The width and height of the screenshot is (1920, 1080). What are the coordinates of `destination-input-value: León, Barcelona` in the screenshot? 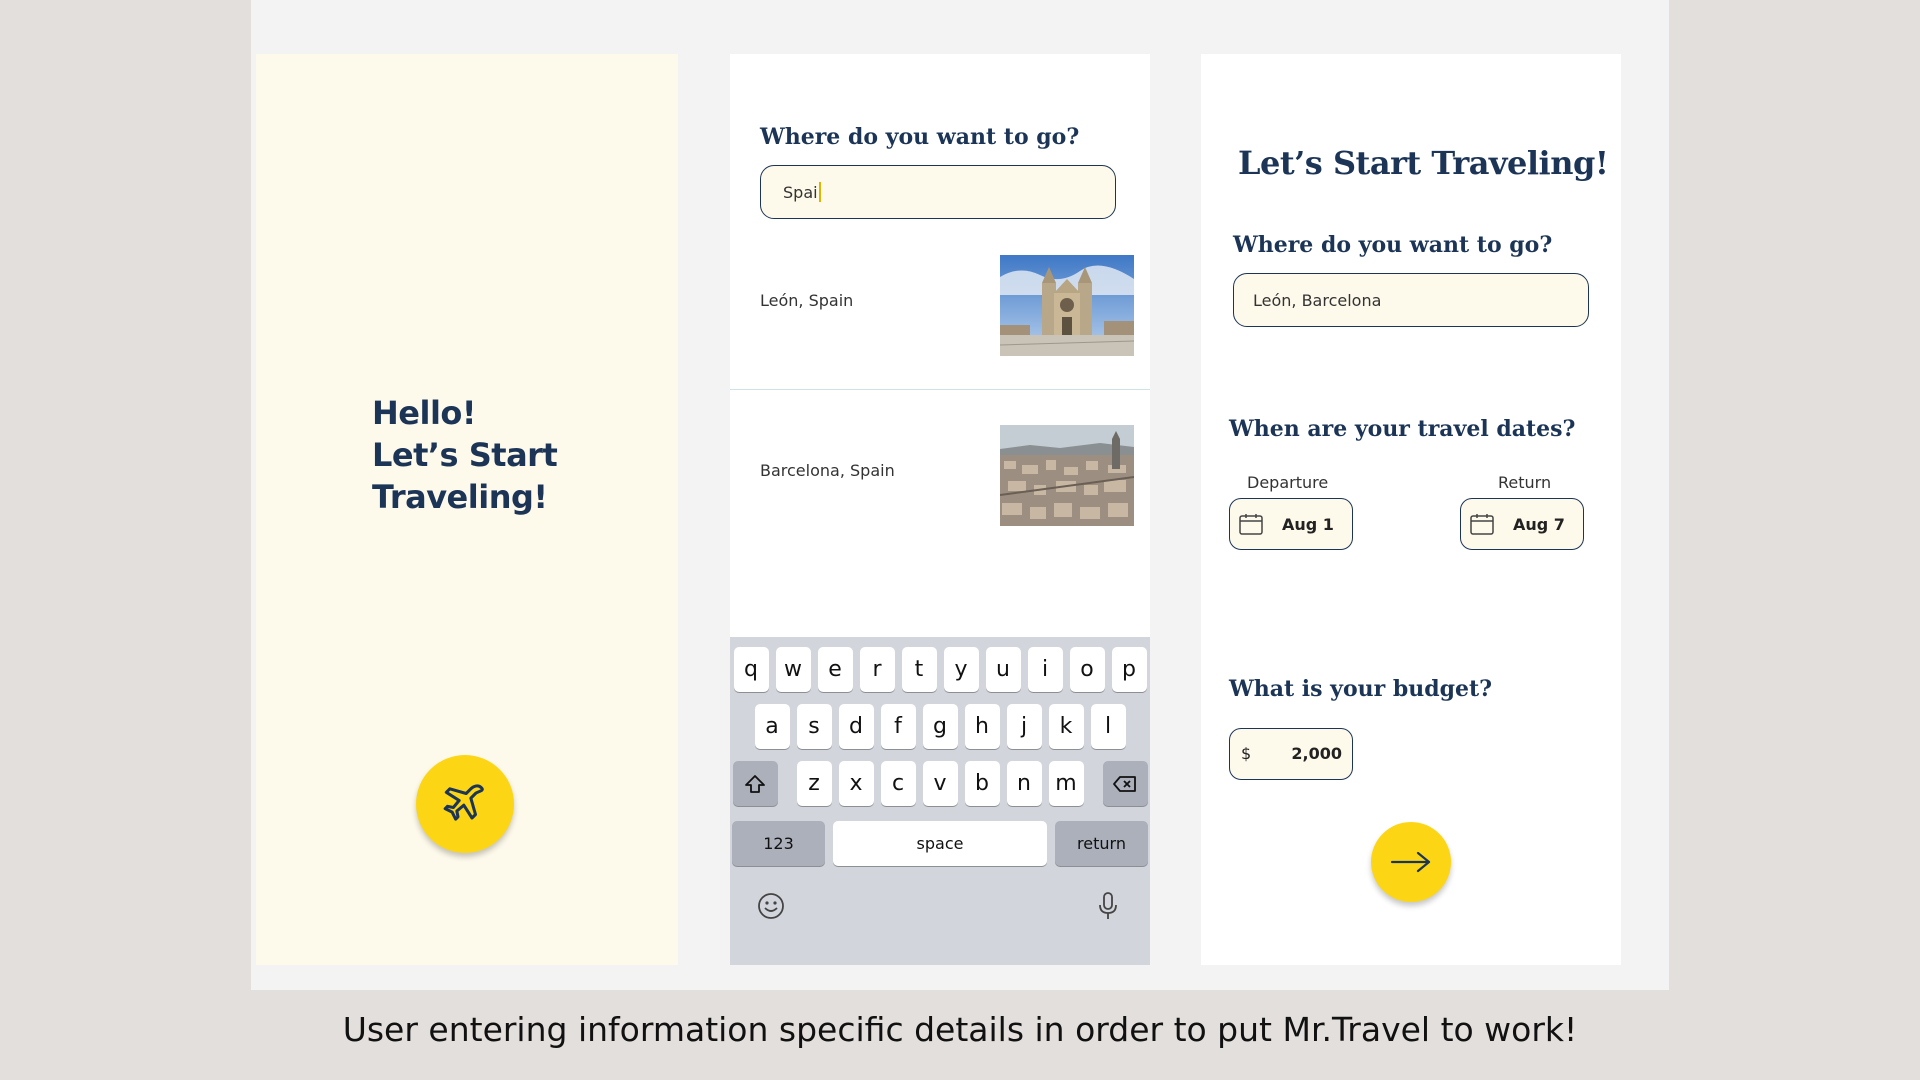 It's located at (1317, 300).